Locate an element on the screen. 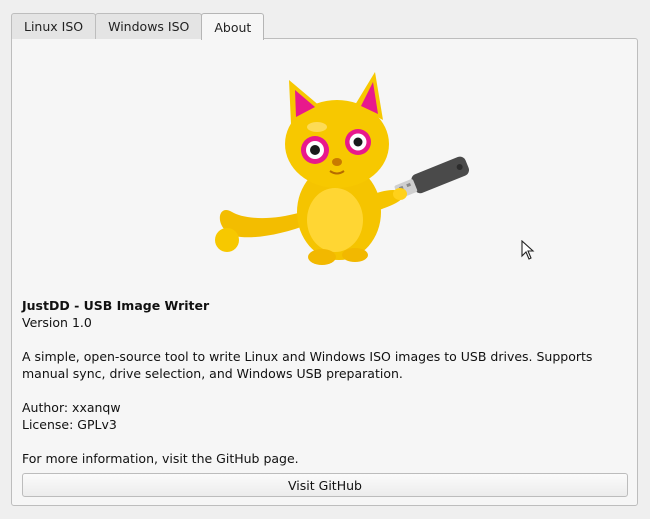  app-name: JustDD - USB Image Writer is located at coordinates (116, 305).